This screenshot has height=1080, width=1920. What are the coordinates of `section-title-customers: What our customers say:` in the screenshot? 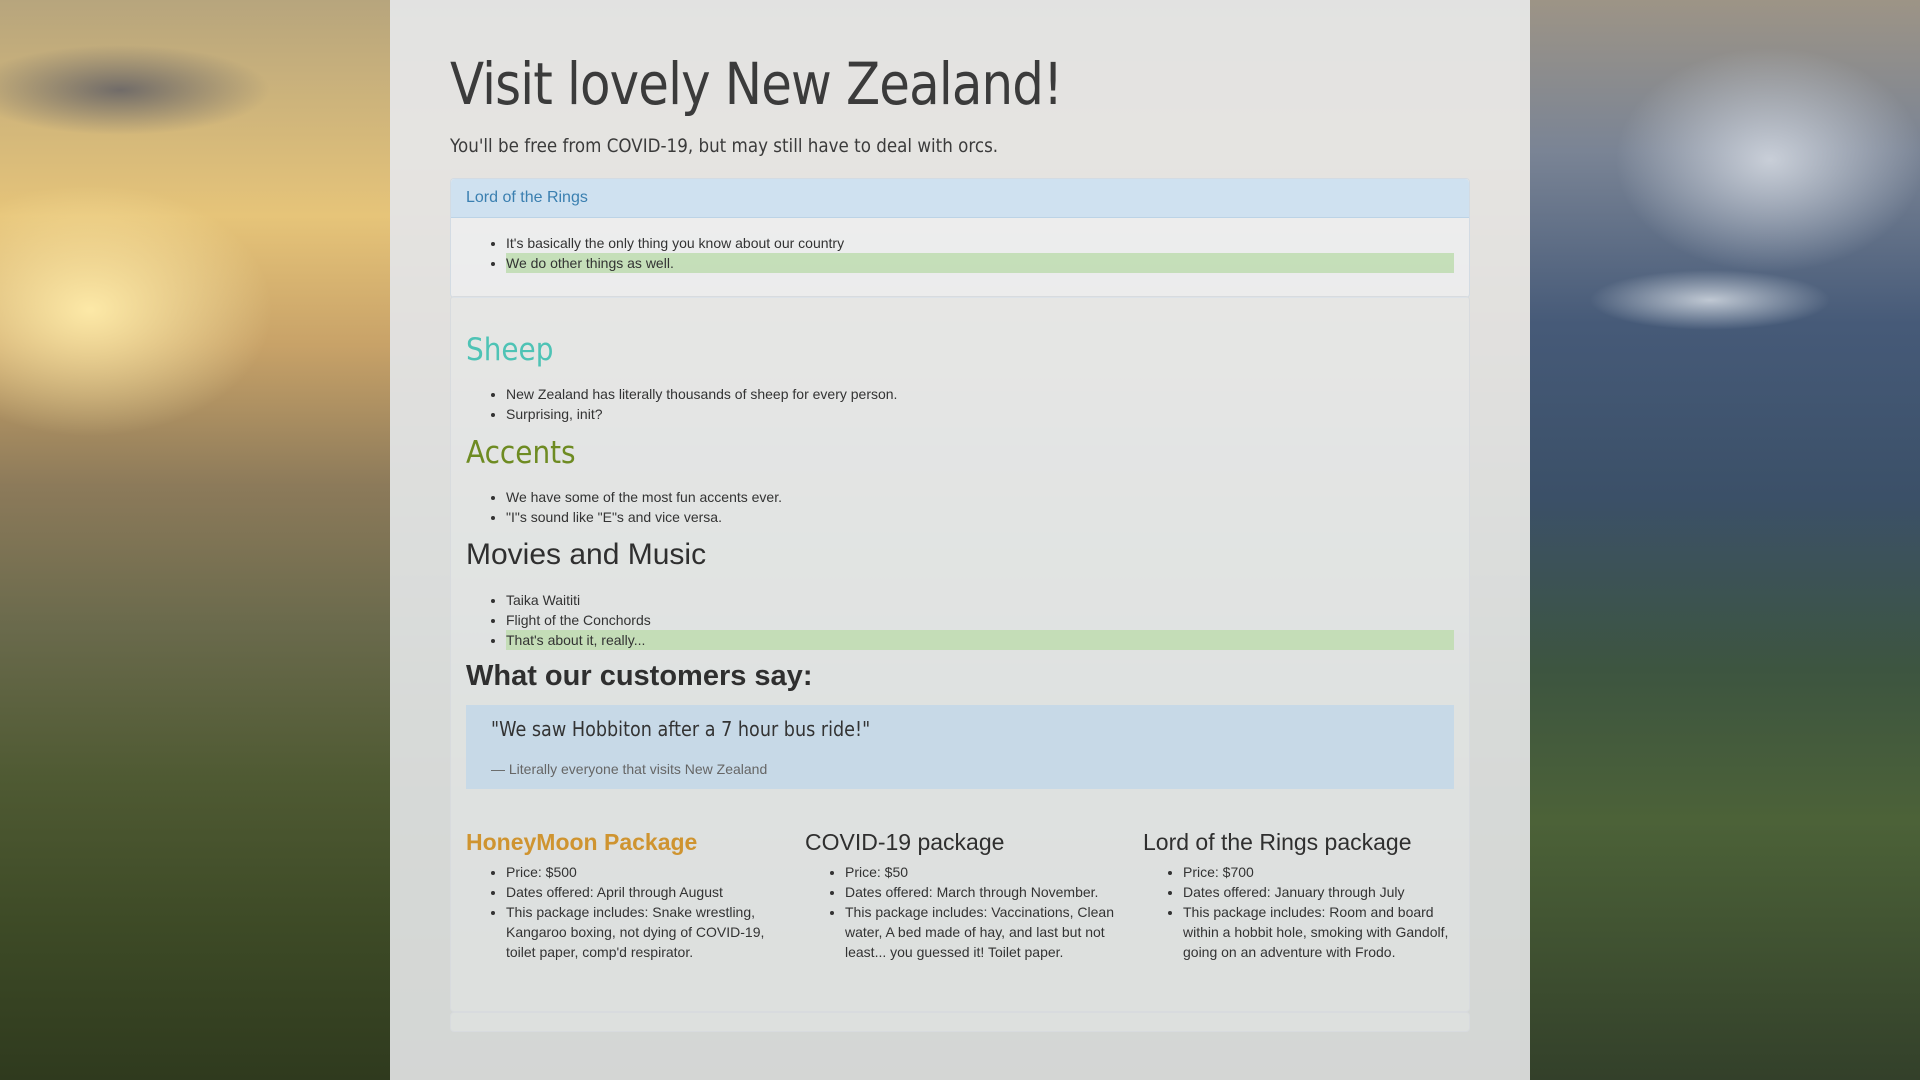 It's located at (639, 676).